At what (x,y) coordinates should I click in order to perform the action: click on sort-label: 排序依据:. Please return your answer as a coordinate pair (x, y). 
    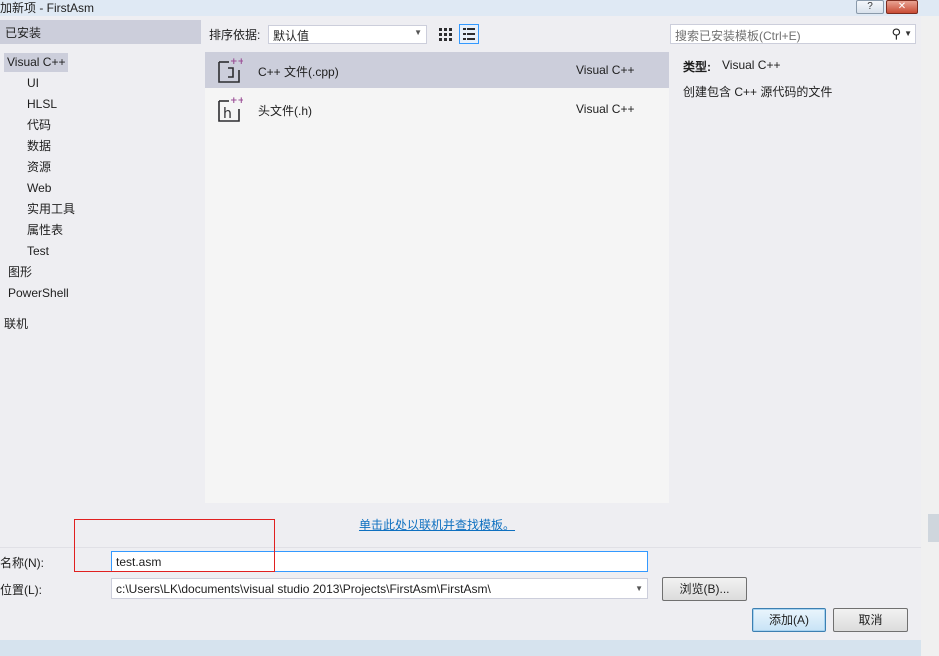
    Looking at the image, I should click on (235, 35).